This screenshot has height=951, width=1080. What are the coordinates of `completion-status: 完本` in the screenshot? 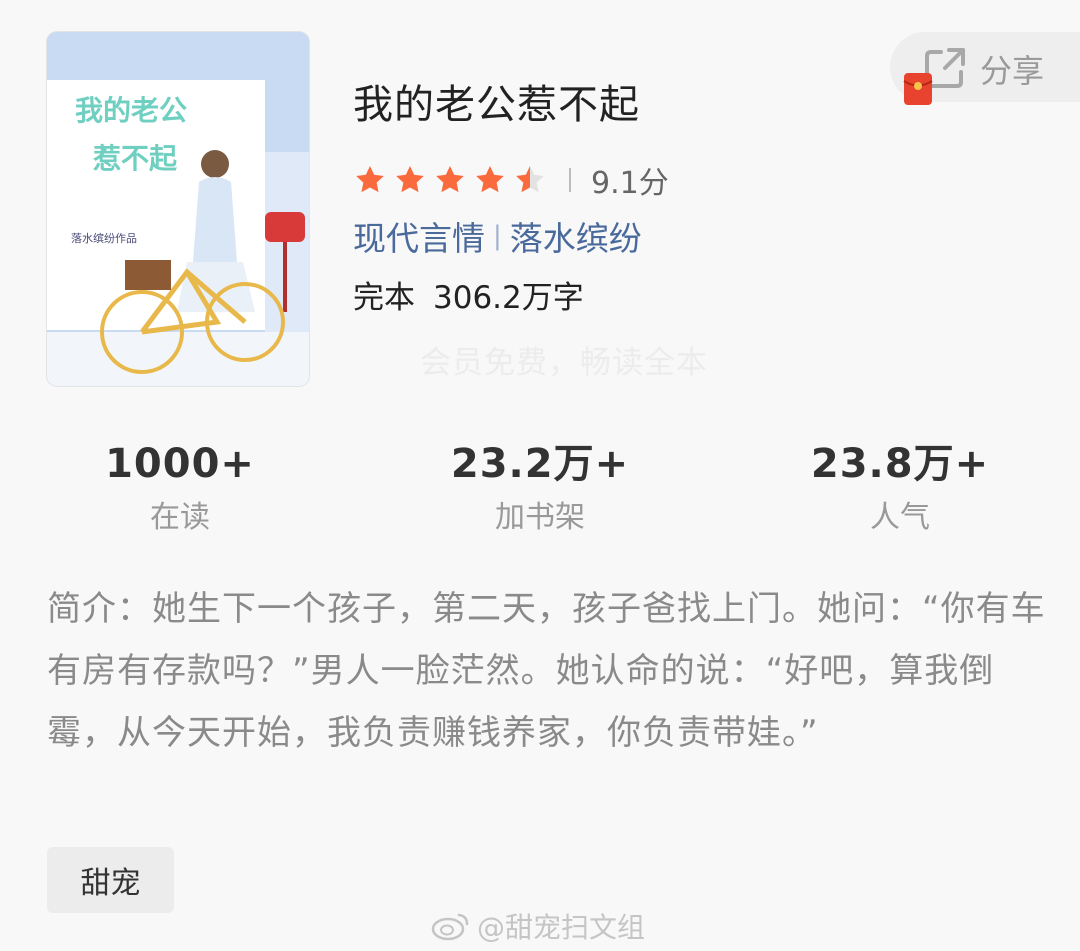 It's located at (384, 298).